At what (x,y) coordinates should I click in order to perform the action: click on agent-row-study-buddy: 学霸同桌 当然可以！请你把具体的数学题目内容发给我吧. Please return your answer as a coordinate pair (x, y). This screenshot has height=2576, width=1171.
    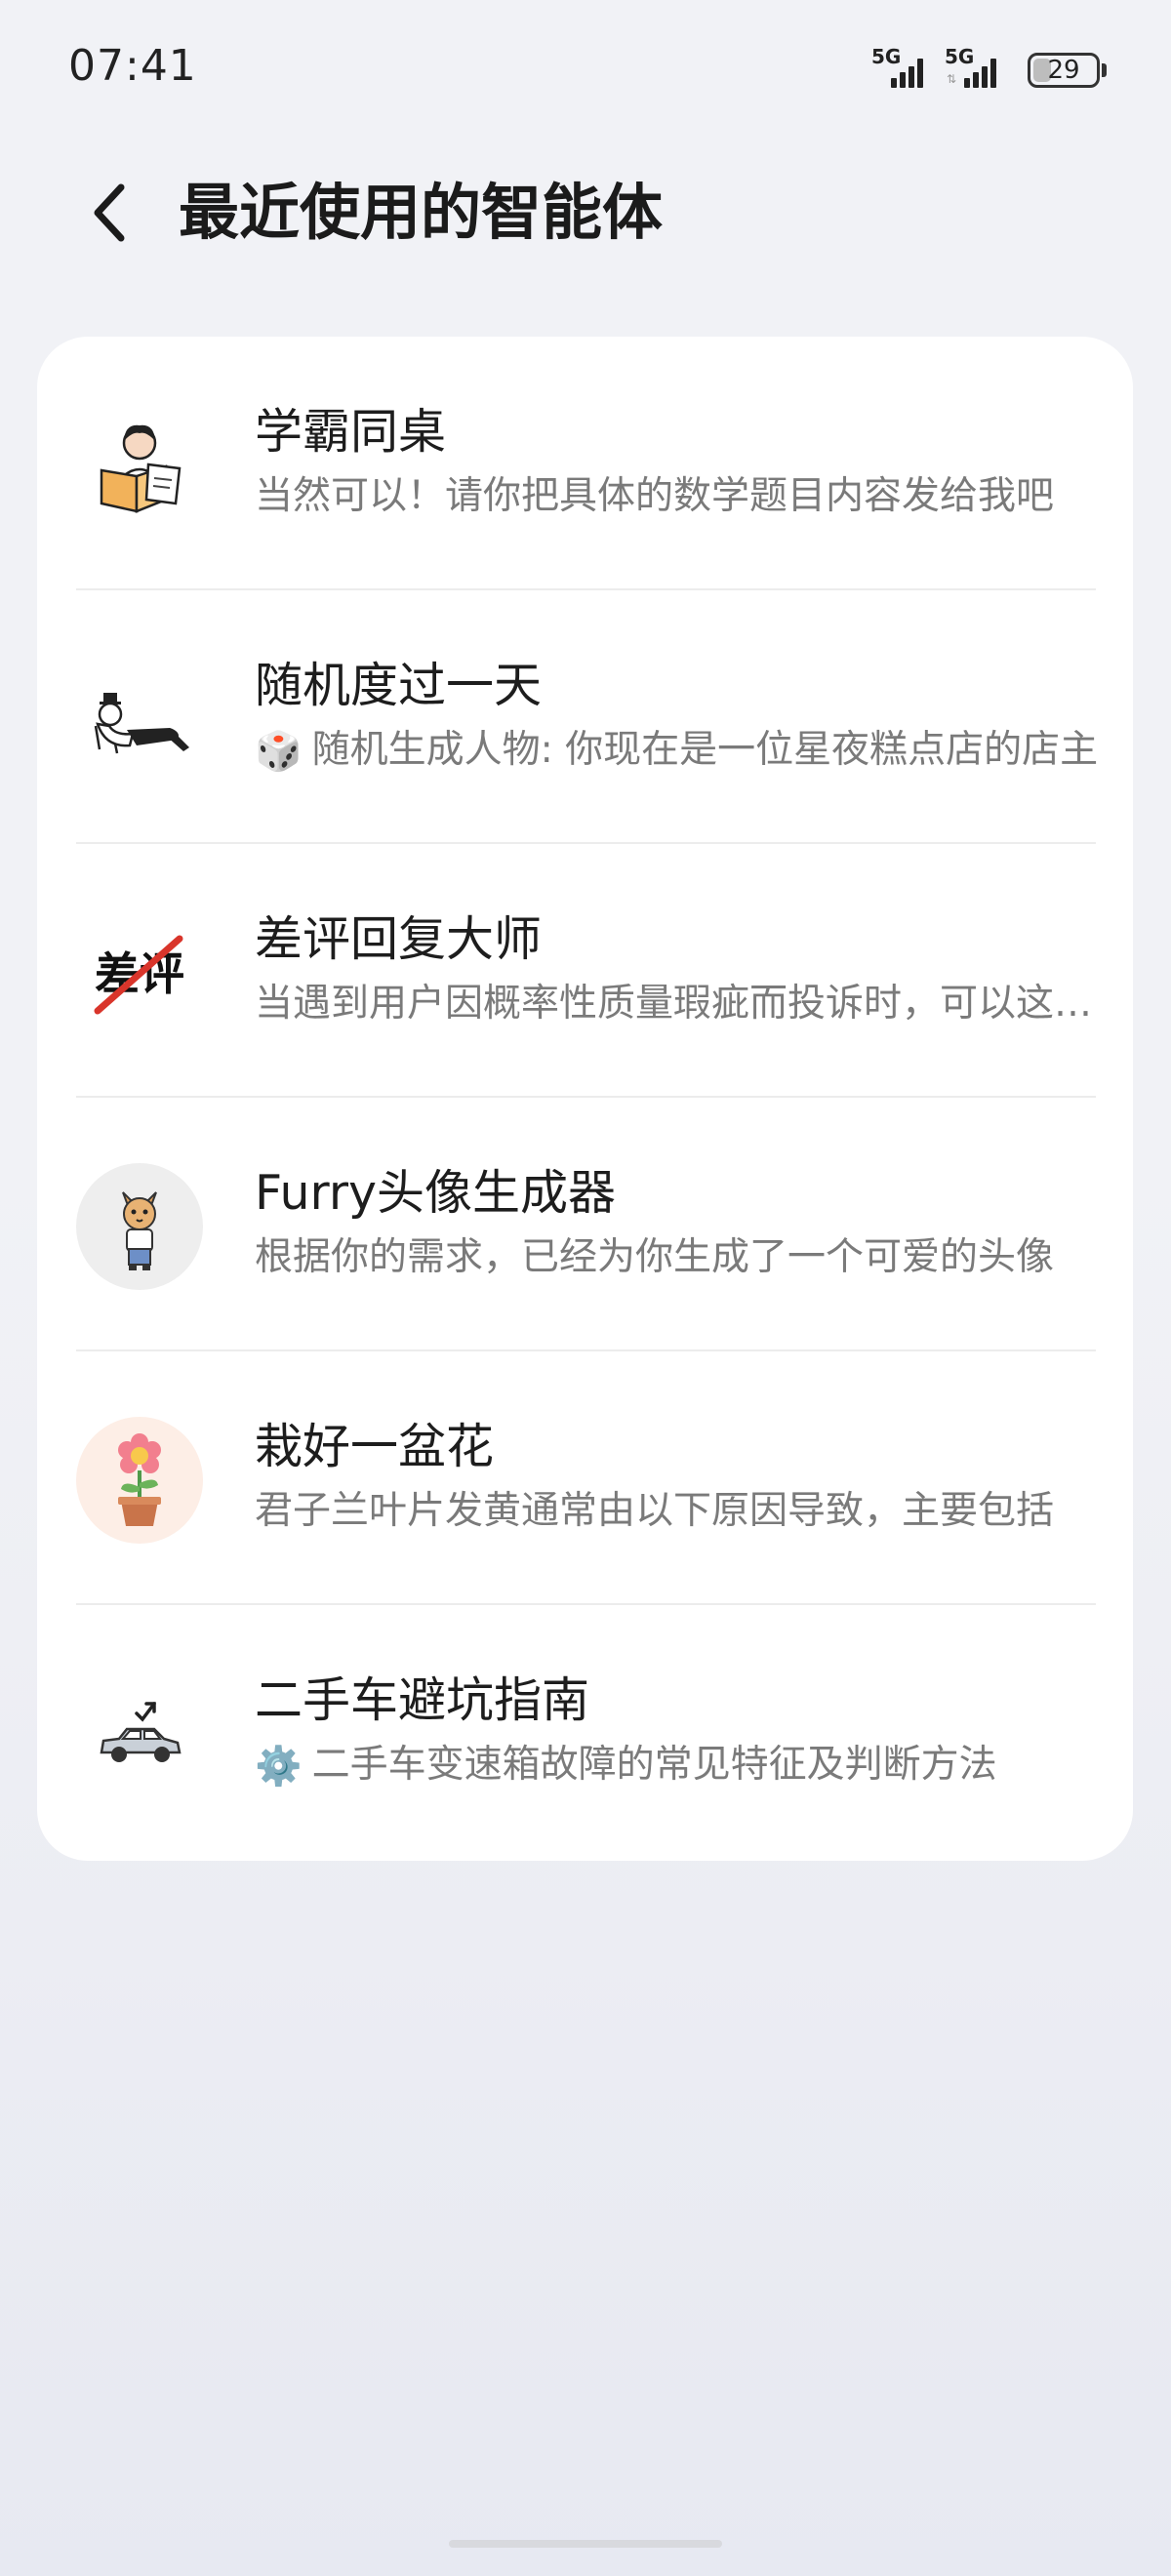
    Looking at the image, I should click on (585, 463).